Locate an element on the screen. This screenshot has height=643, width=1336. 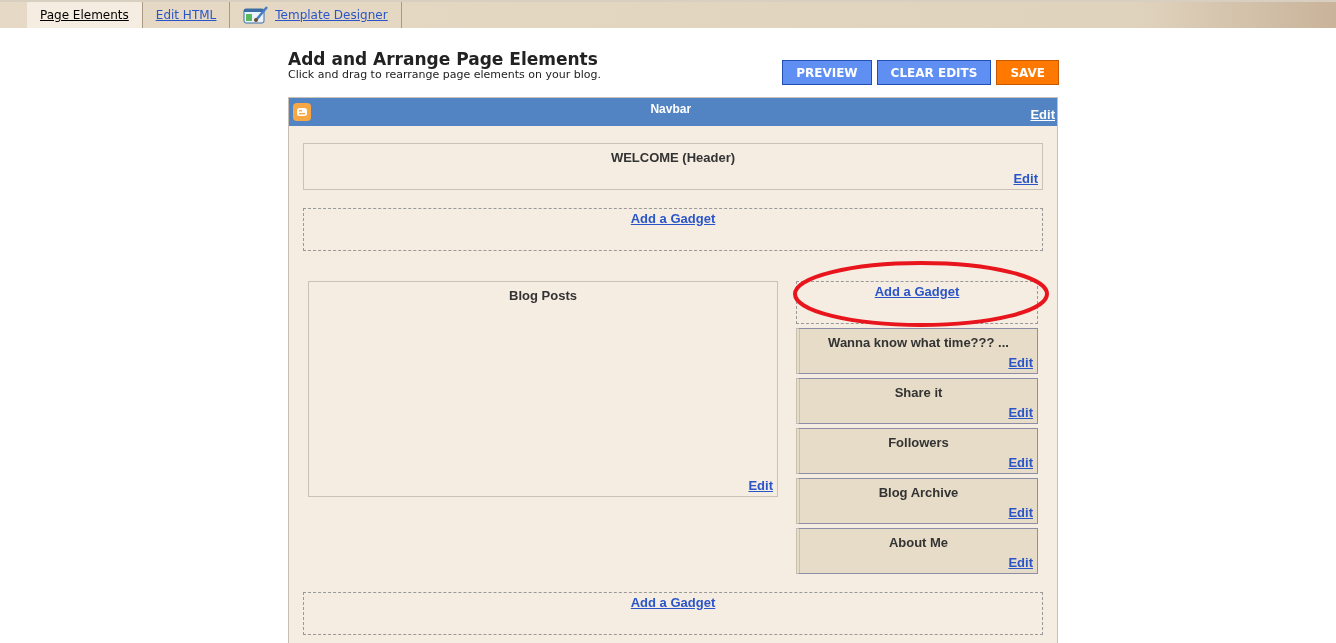
gadget-title: About Me is located at coordinates (918, 542).